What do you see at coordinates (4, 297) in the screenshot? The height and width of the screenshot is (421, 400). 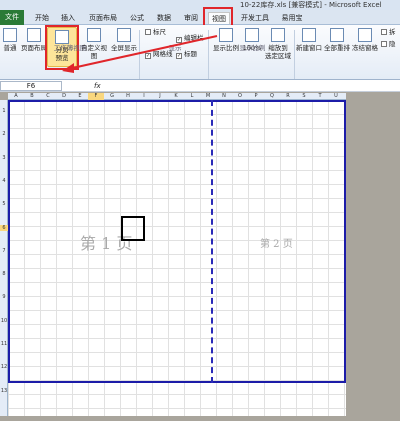 I see `row-header: 9` at bounding box center [4, 297].